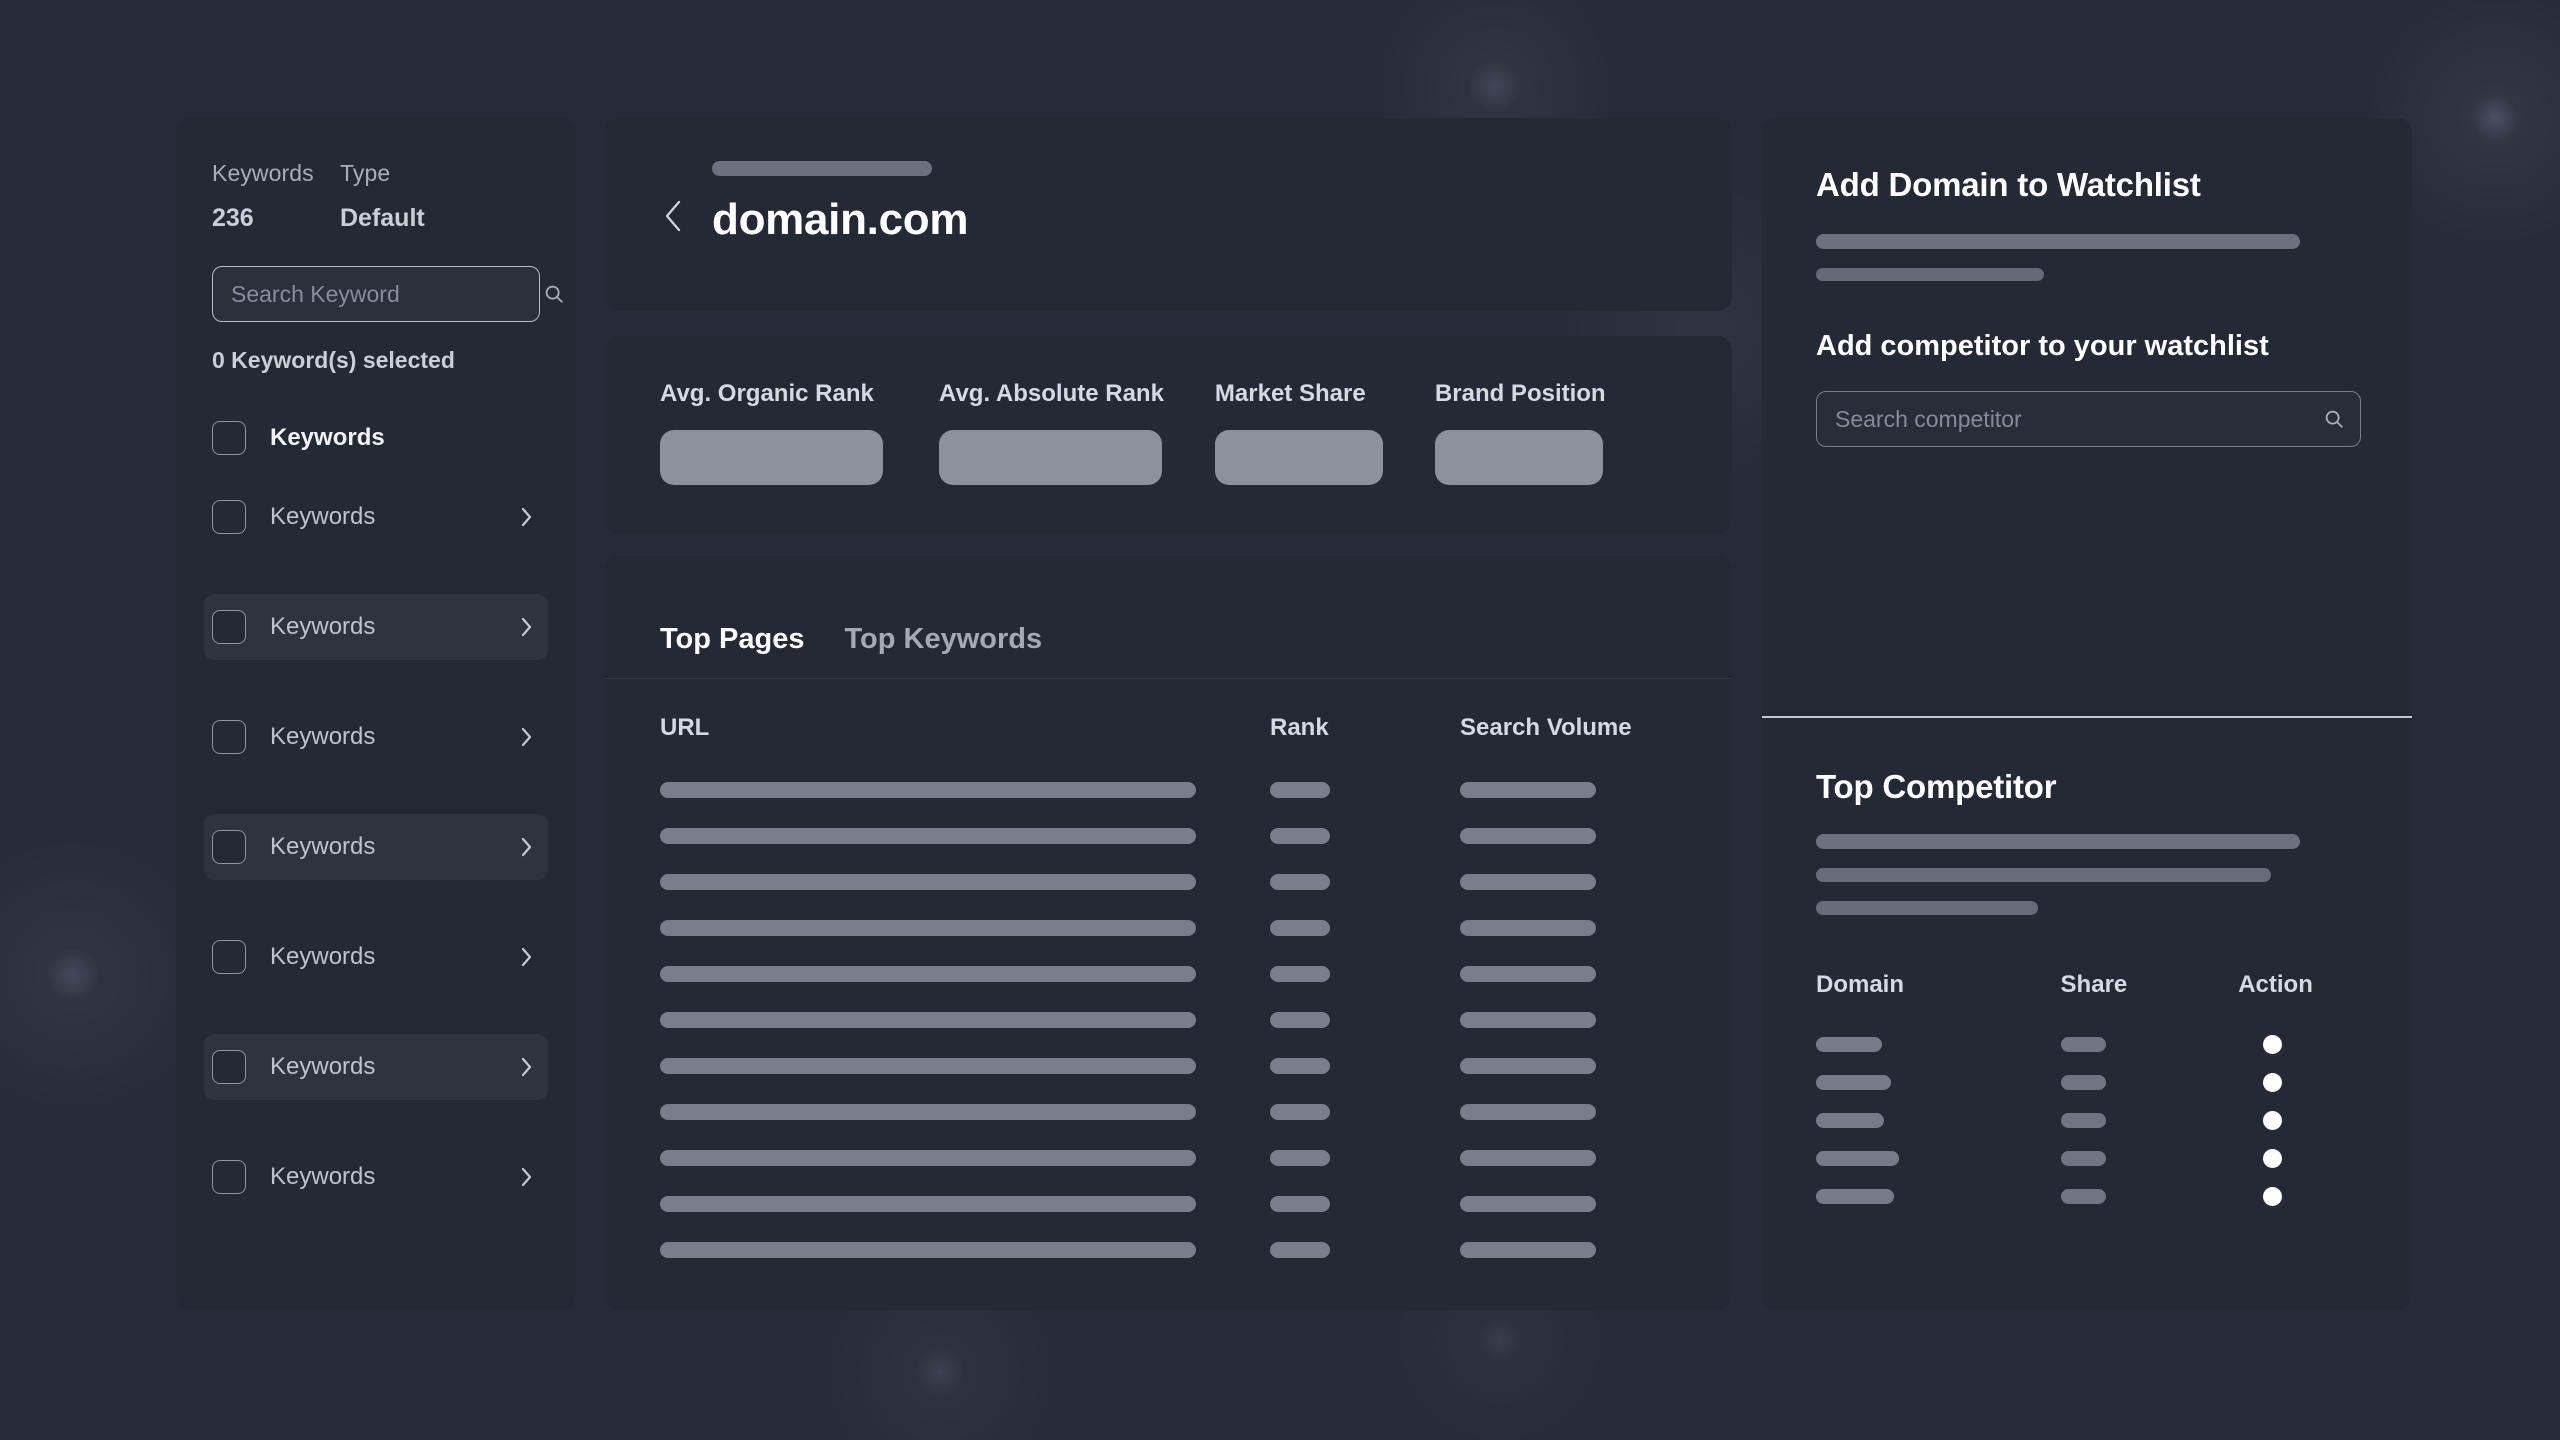 This screenshot has width=2560, height=1440. Describe the element at coordinates (1168, 214) in the screenshot. I see `domain-header-card: domain.com` at that location.